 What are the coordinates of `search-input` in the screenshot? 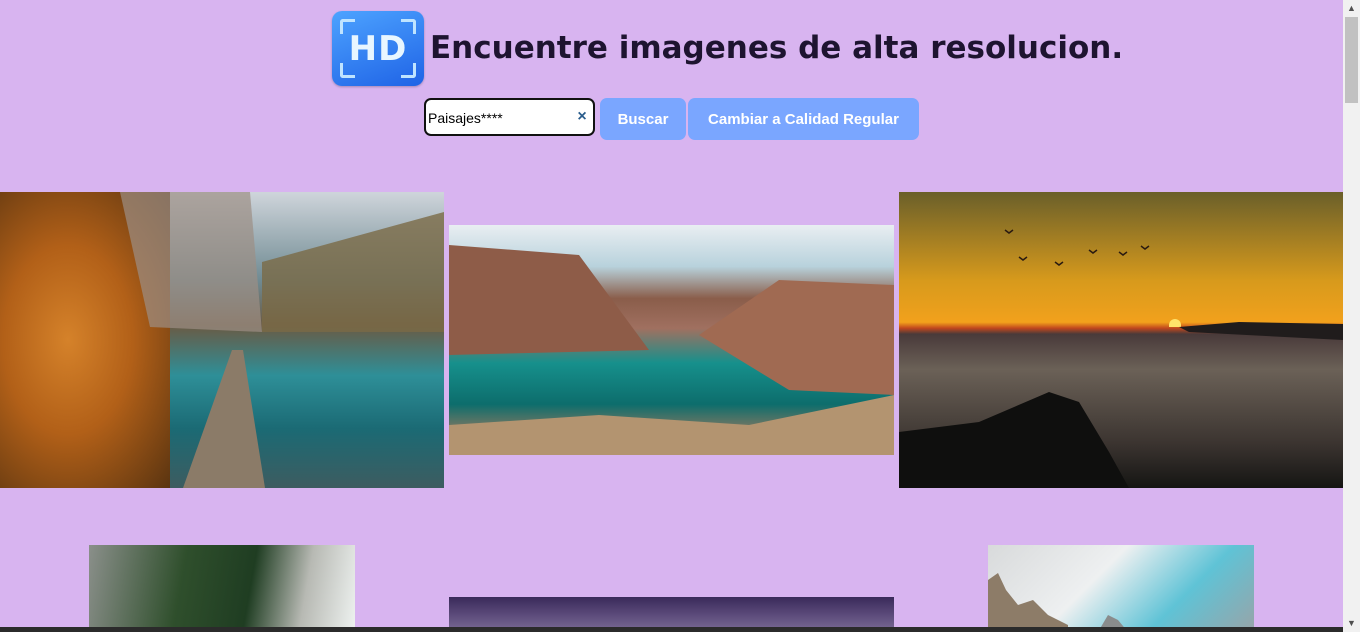 It's located at (501, 118).